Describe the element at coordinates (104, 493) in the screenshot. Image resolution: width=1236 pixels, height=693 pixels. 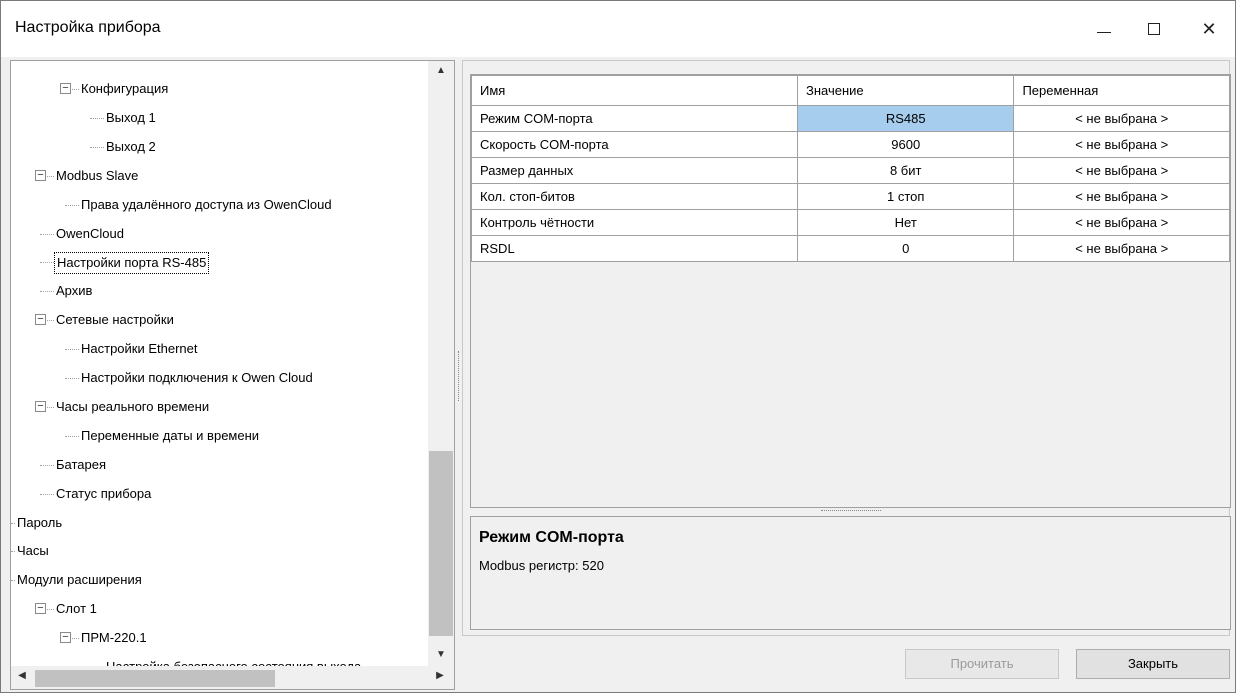
I see `tree-item-label: Статус прибора` at that location.